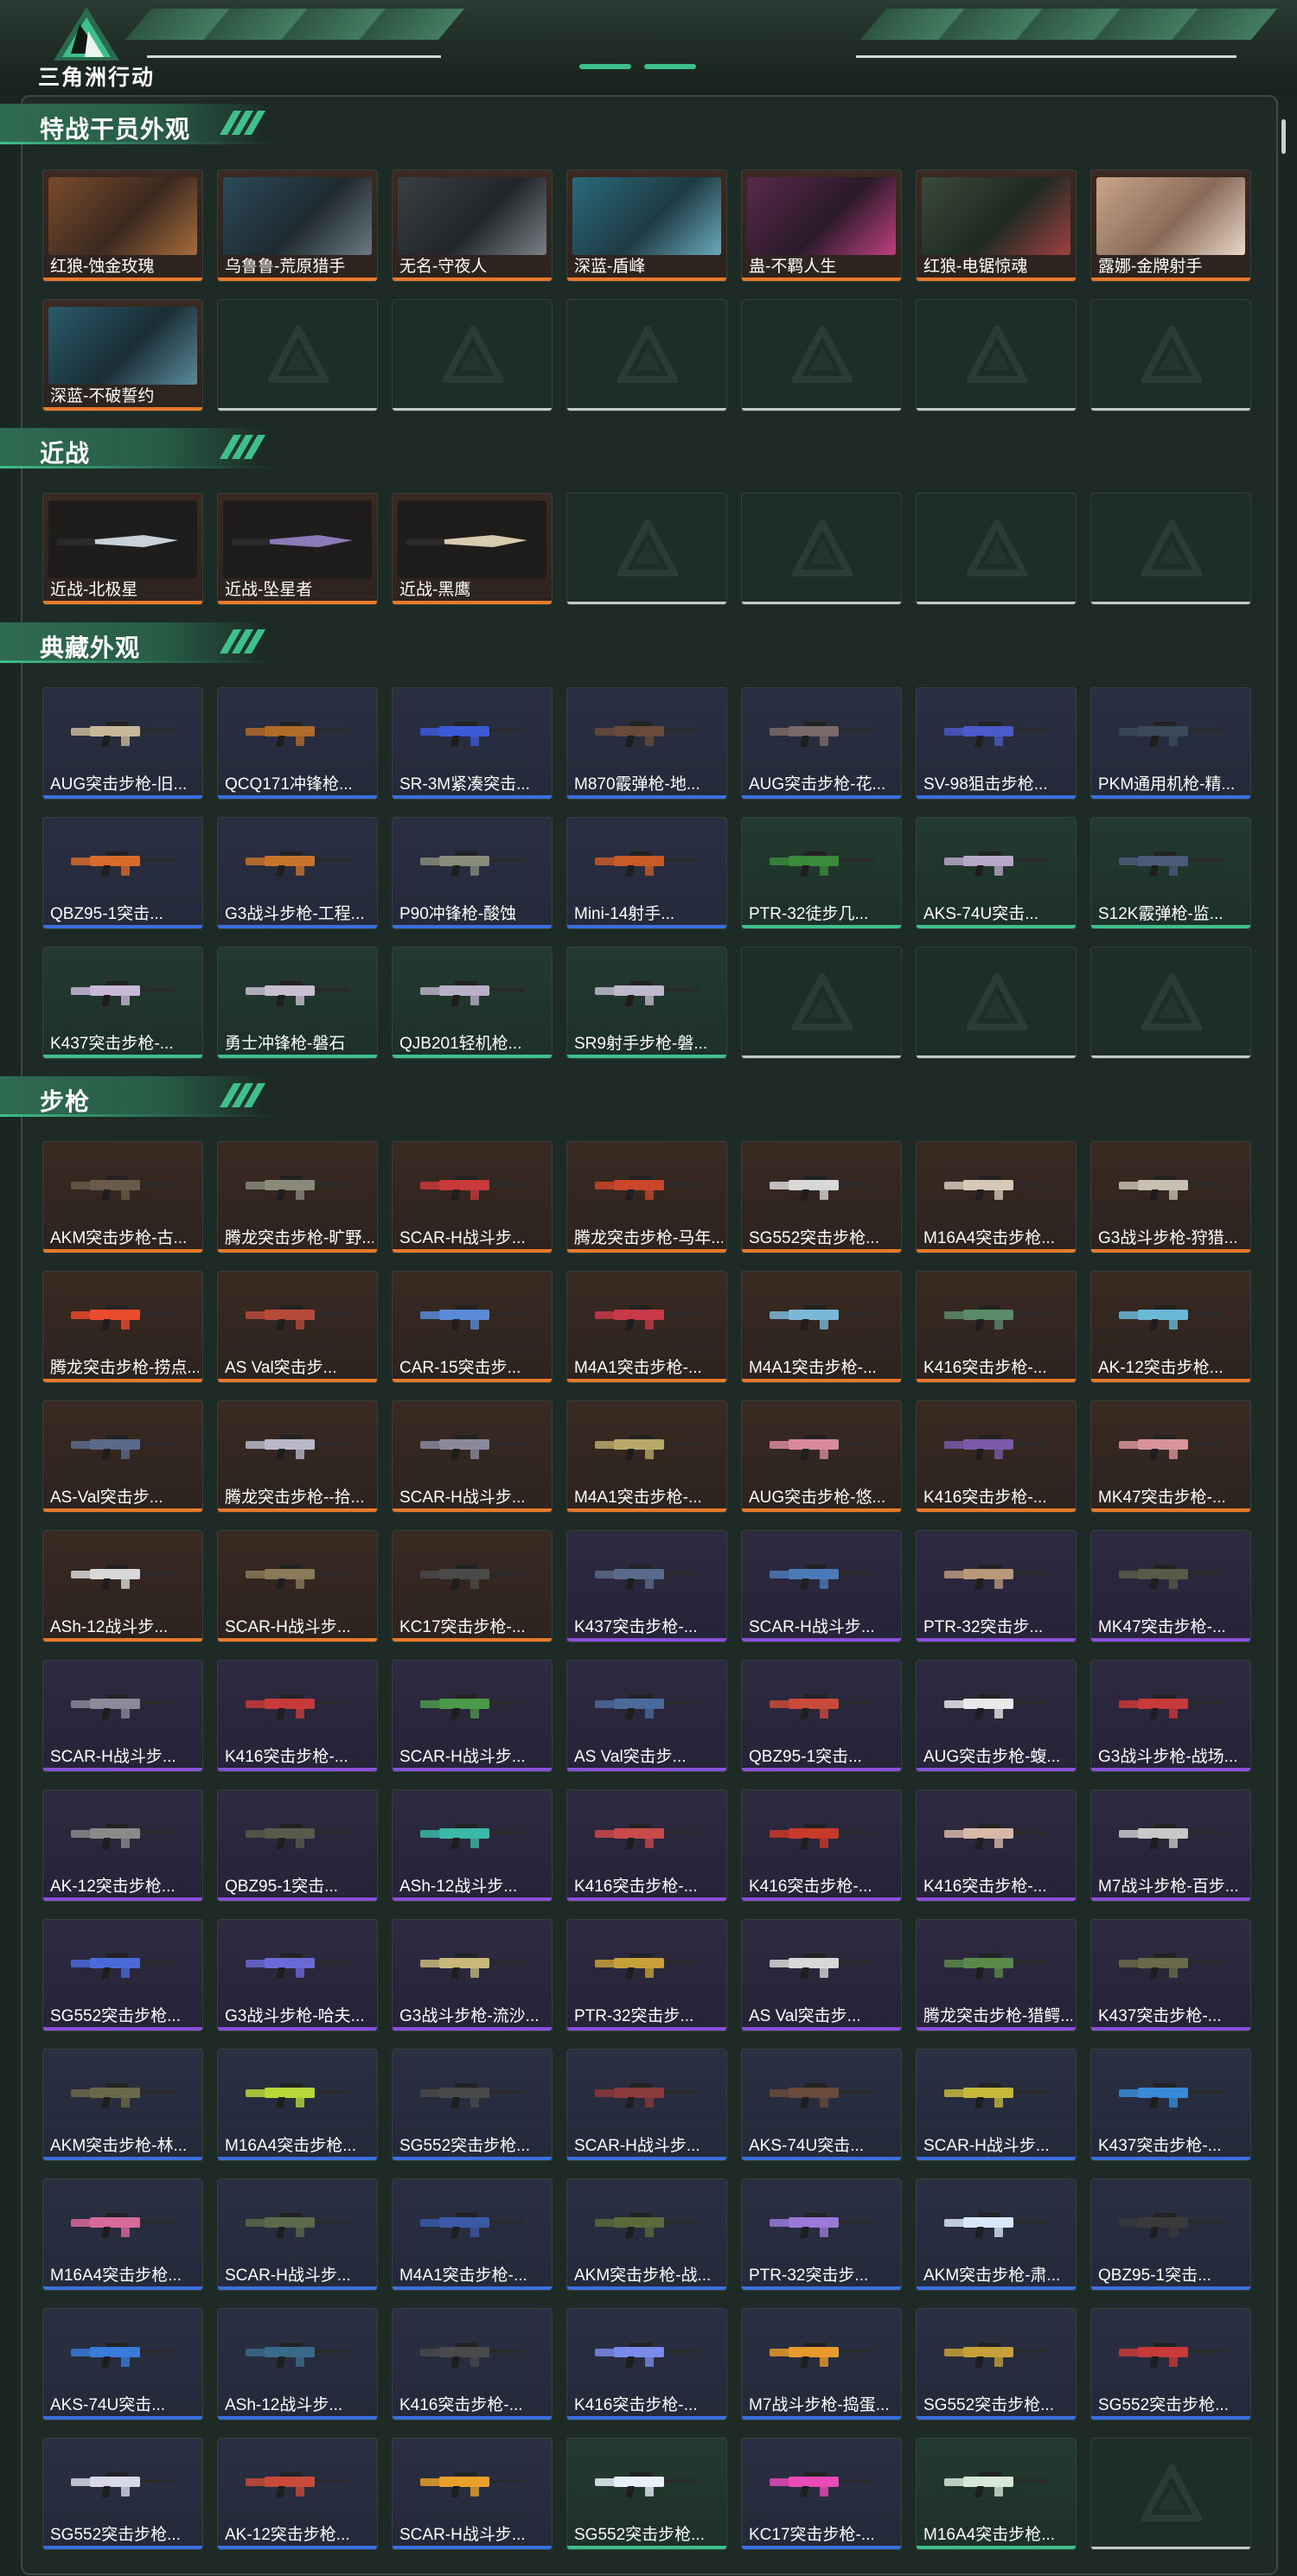 This screenshot has width=1297, height=2576. I want to click on skin-card: 近战-坠星者, so click(298, 549).